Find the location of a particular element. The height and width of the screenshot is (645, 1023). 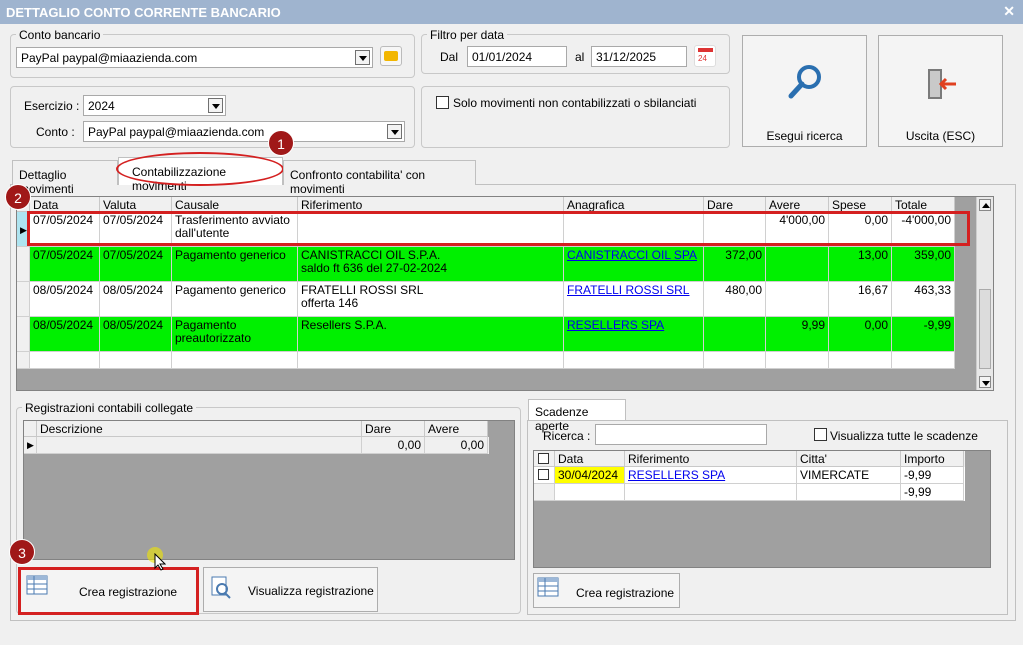

folder-icon is located at coordinates (391, 56).